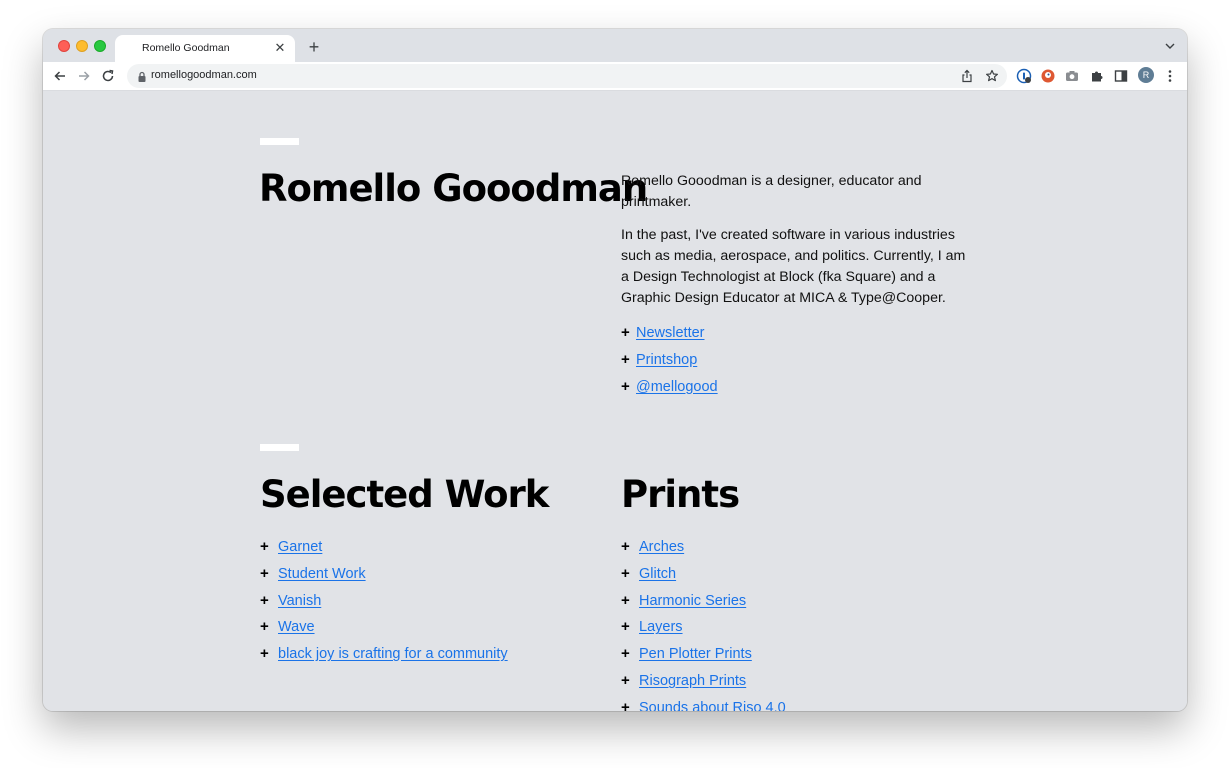  I want to click on prints-heading: Prints, so click(680, 494).